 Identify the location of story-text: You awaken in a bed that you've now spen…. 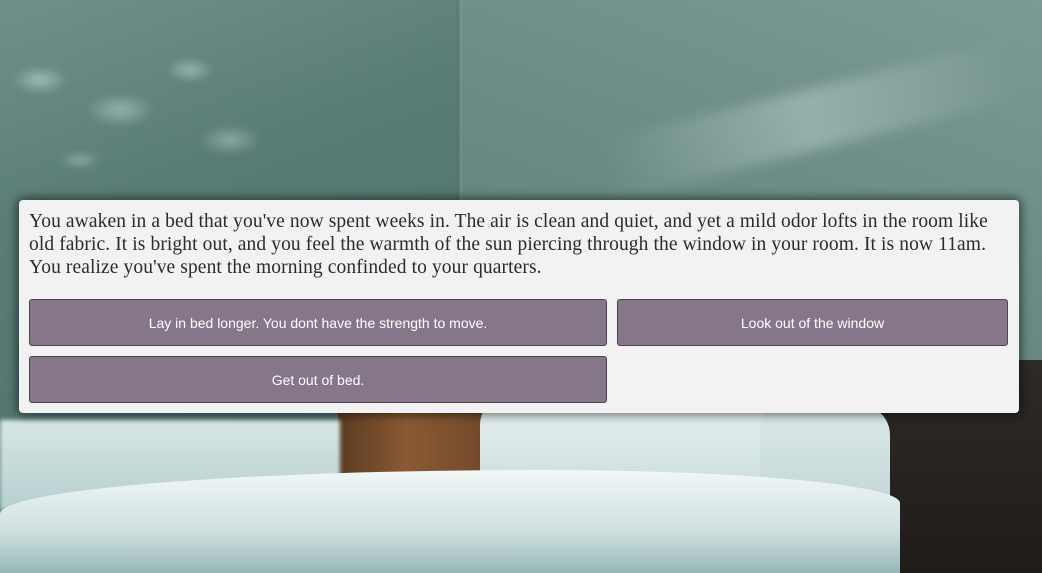
(508, 244).